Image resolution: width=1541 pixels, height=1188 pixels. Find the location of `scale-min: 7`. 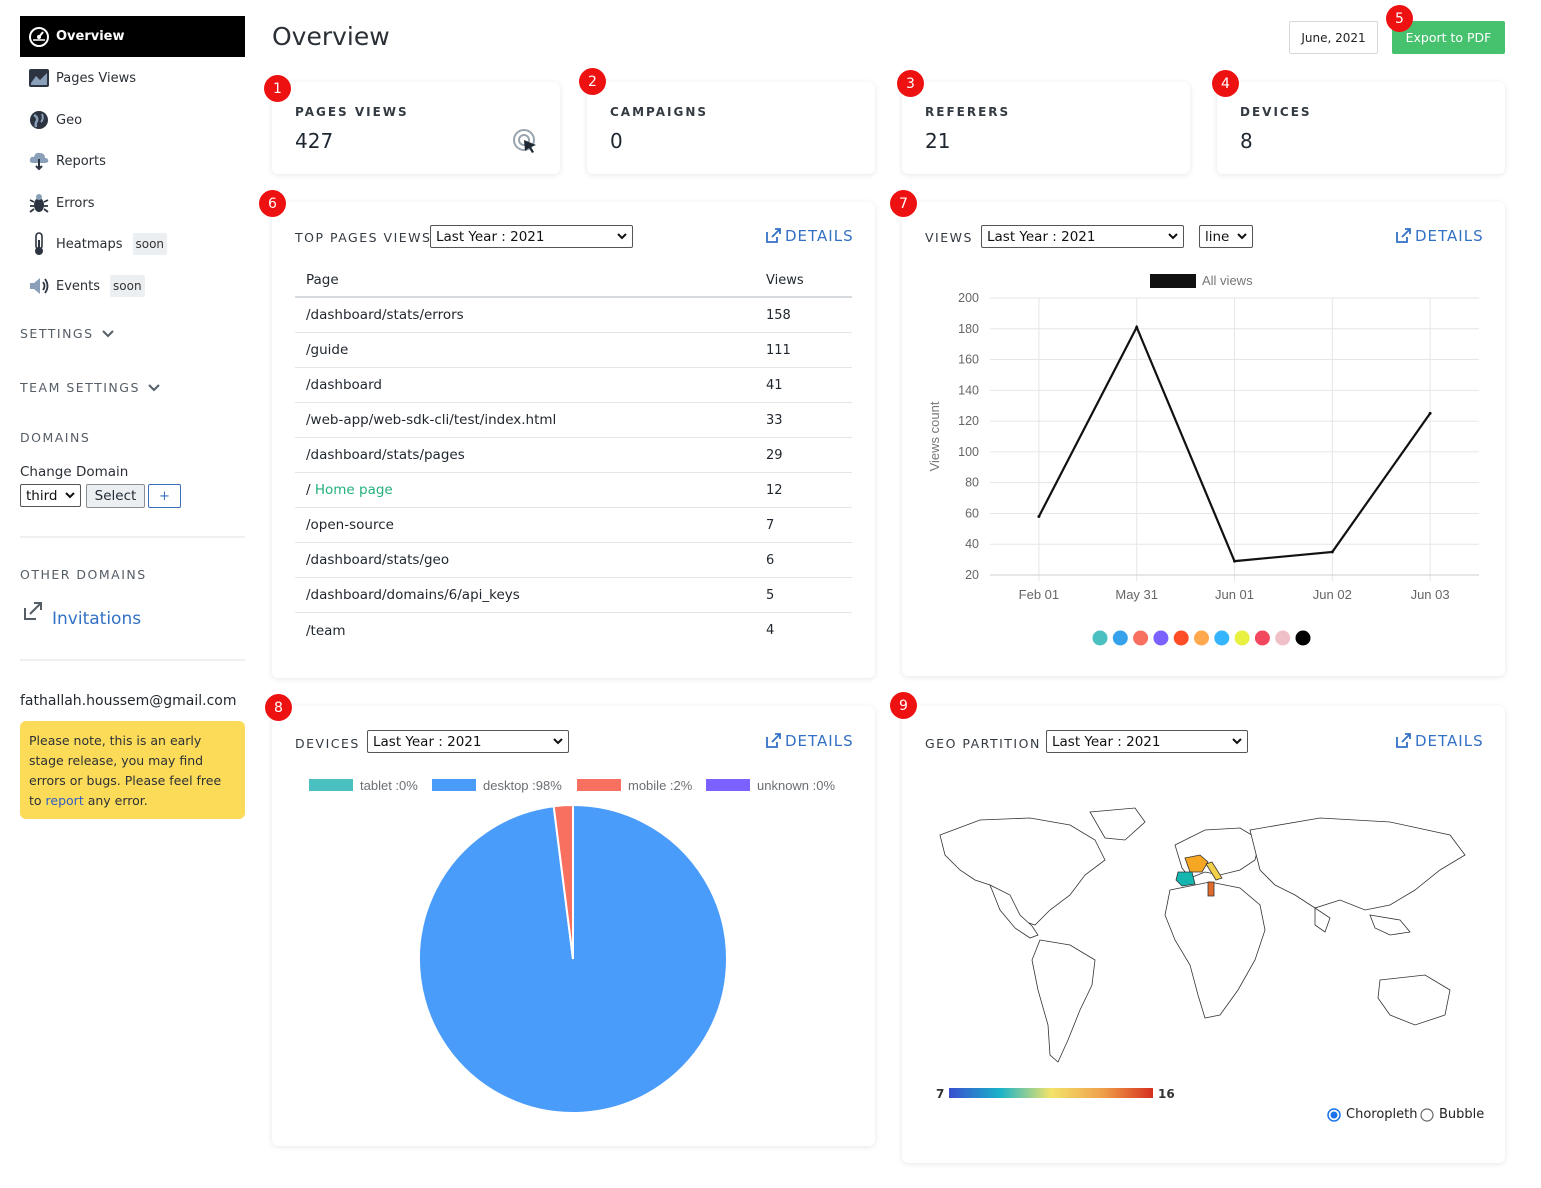

scale-min: 7 is located at coordinates (940, 1094).